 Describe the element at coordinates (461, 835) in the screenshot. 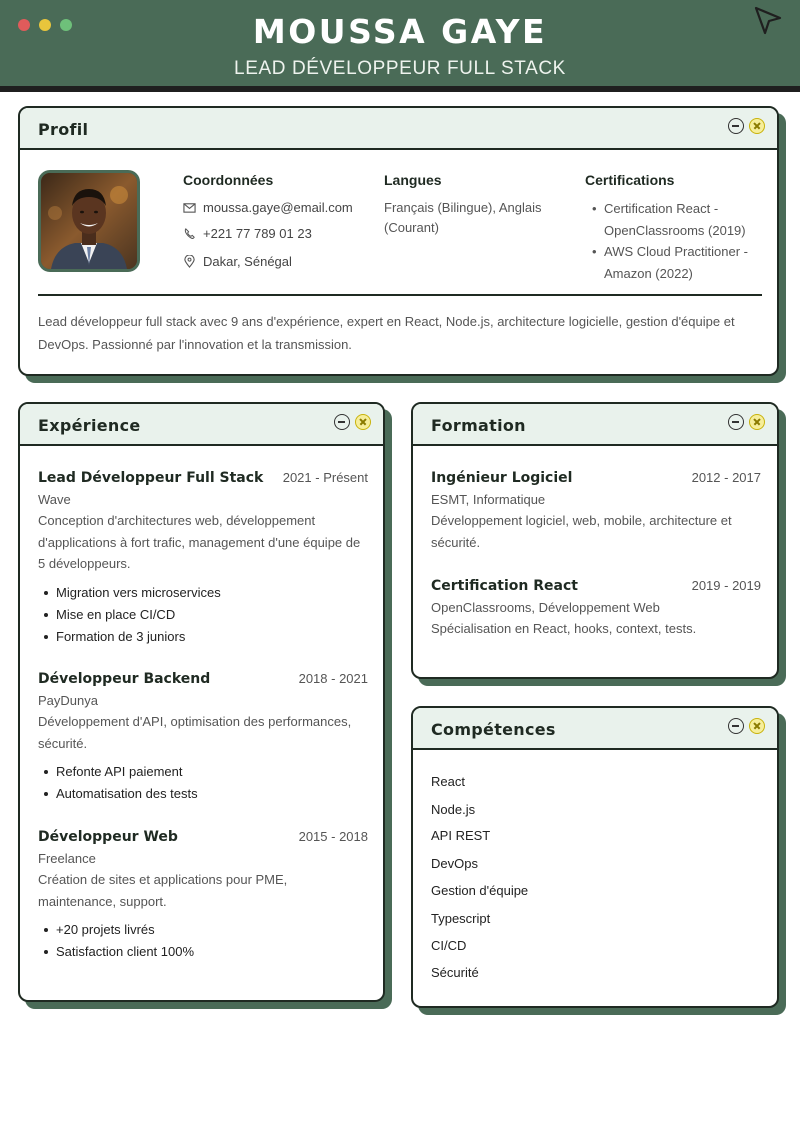

I see `skill-item: API REST` at that location.